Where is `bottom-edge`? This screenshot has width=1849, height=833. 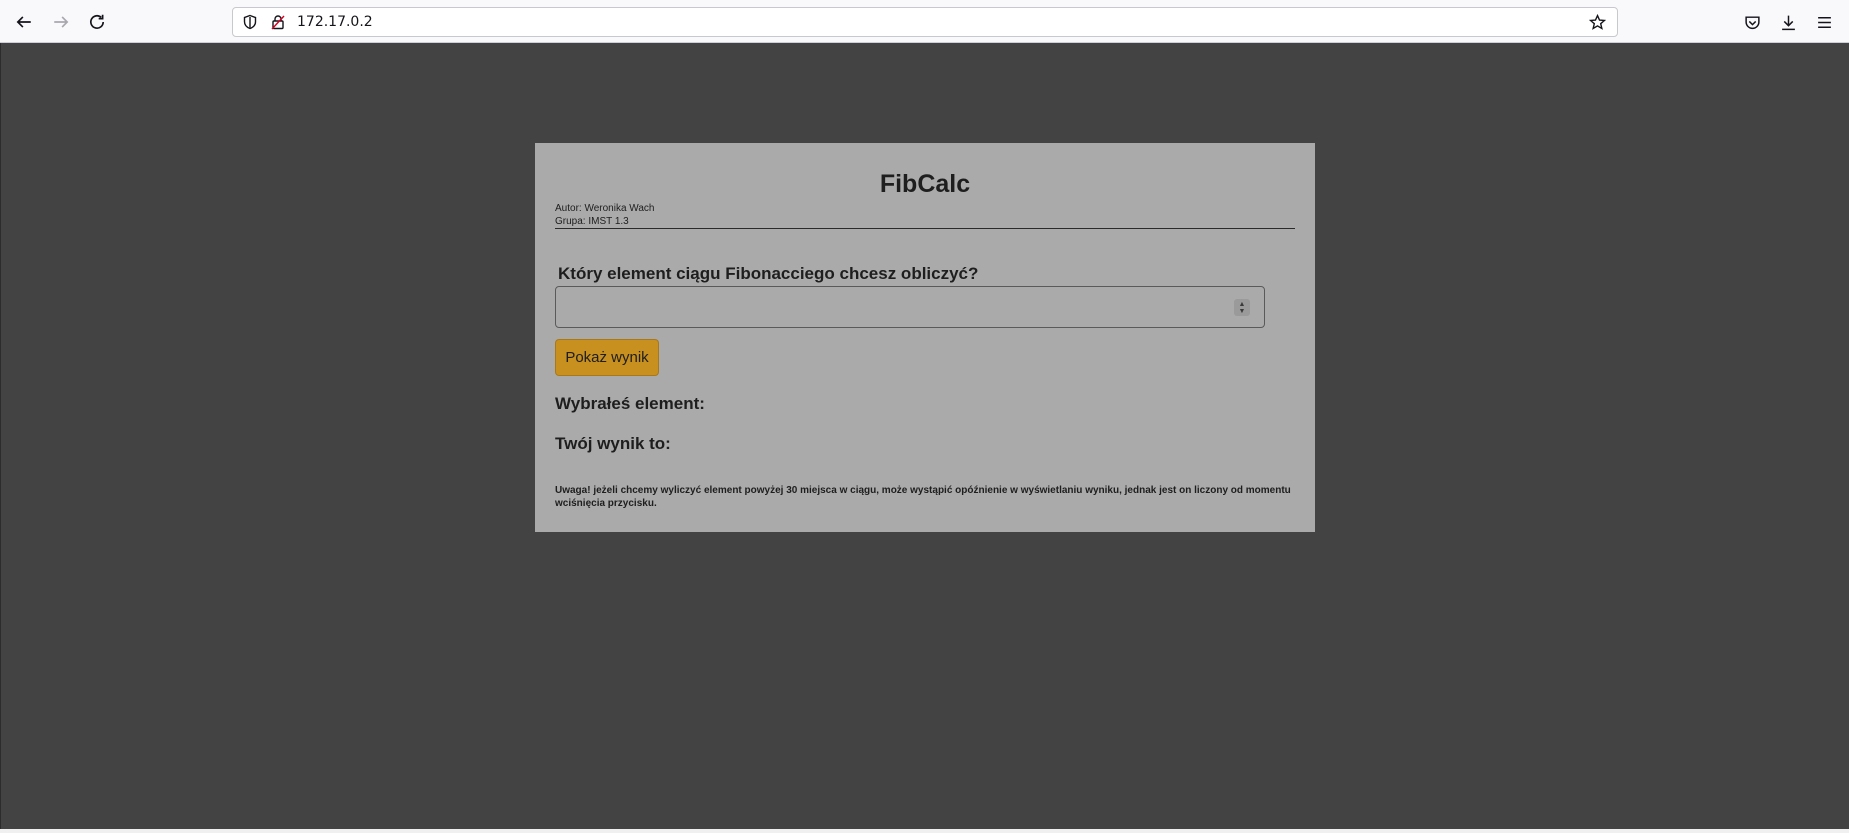 bottom-edge is located at coordinates (924, 831).